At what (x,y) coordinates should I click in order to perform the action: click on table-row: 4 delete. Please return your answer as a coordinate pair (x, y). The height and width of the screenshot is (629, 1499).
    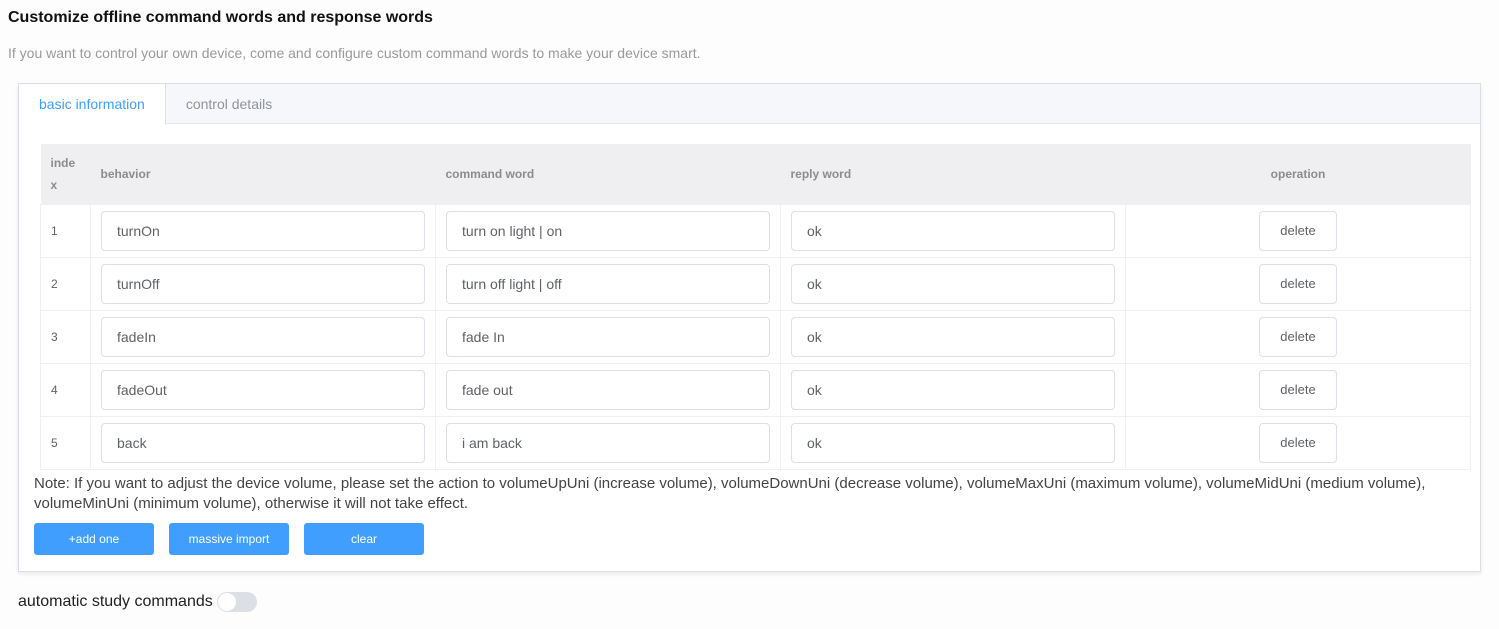
    Looking at the image, I should click on (755, 389).